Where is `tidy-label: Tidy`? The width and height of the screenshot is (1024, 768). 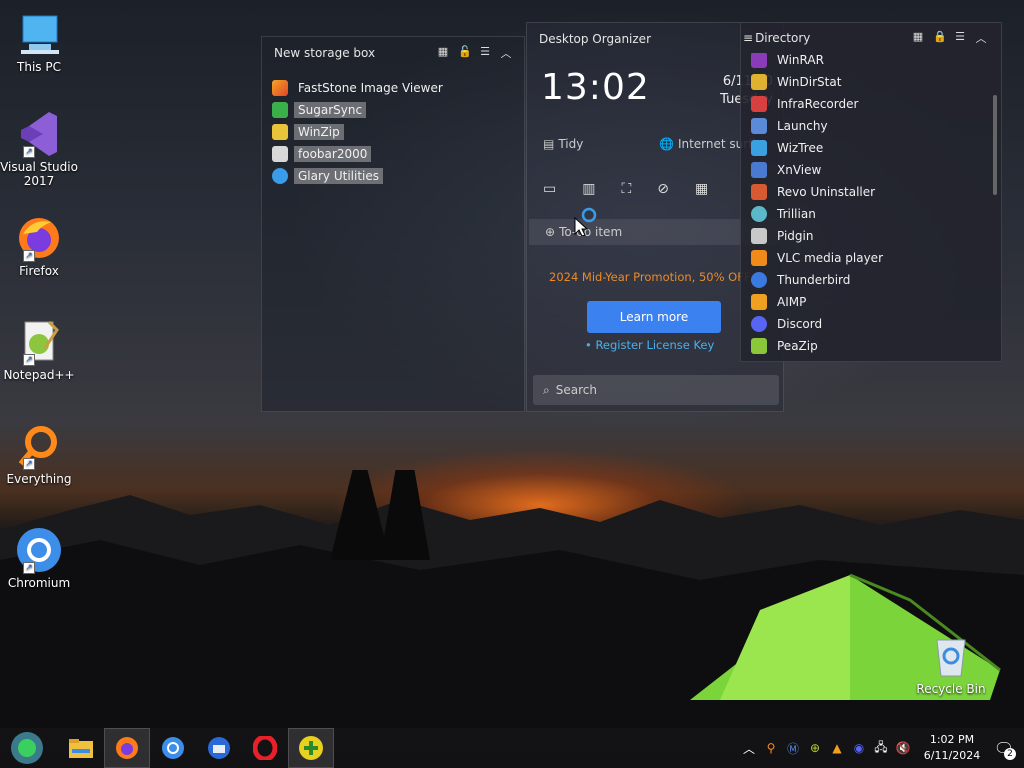 tidy-label: Tidy is located at coordinates (571, 144).